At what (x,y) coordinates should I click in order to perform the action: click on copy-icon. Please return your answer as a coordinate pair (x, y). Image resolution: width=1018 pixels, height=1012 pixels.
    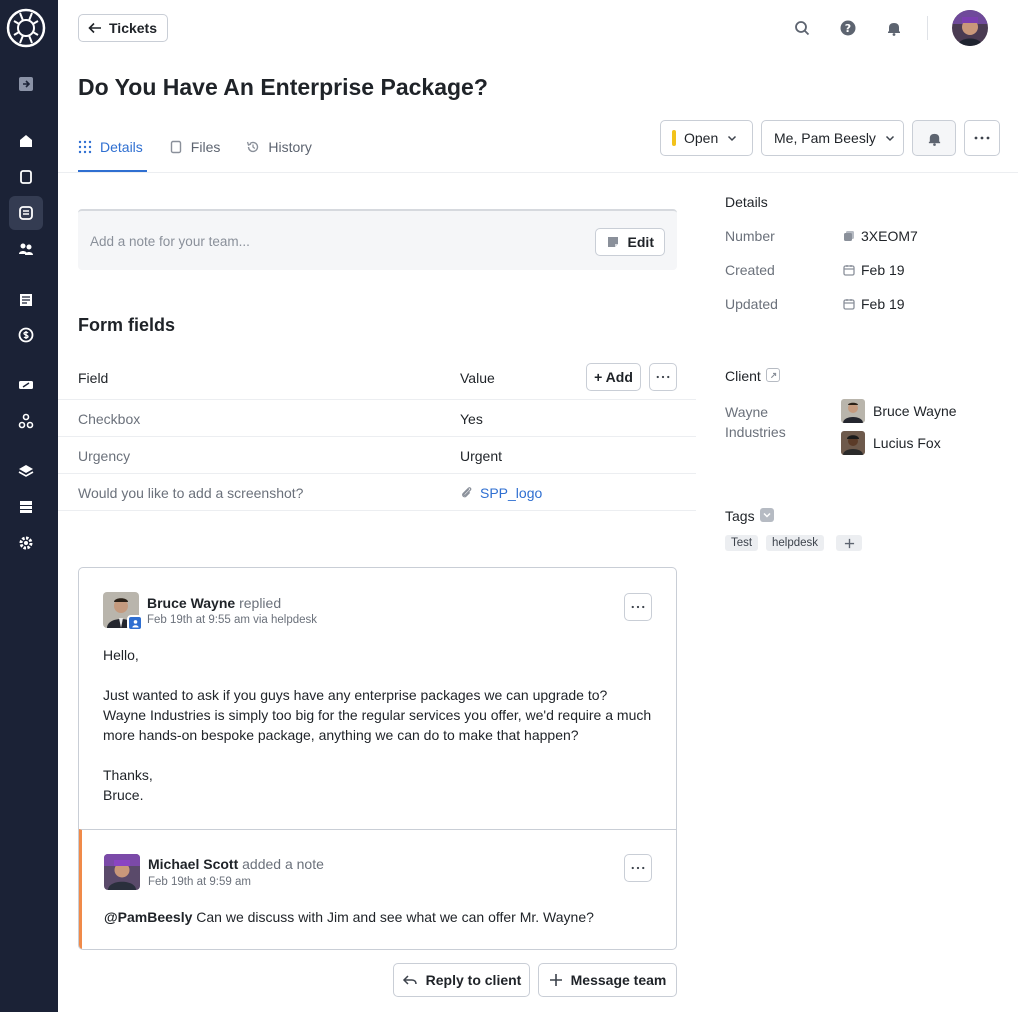
    Looking at the image, I should click on (849, 236).